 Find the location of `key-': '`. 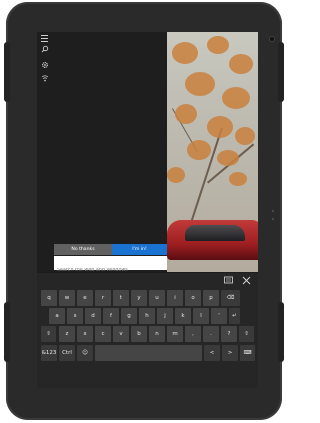

key-': ' is located at coordinates (219, 316).